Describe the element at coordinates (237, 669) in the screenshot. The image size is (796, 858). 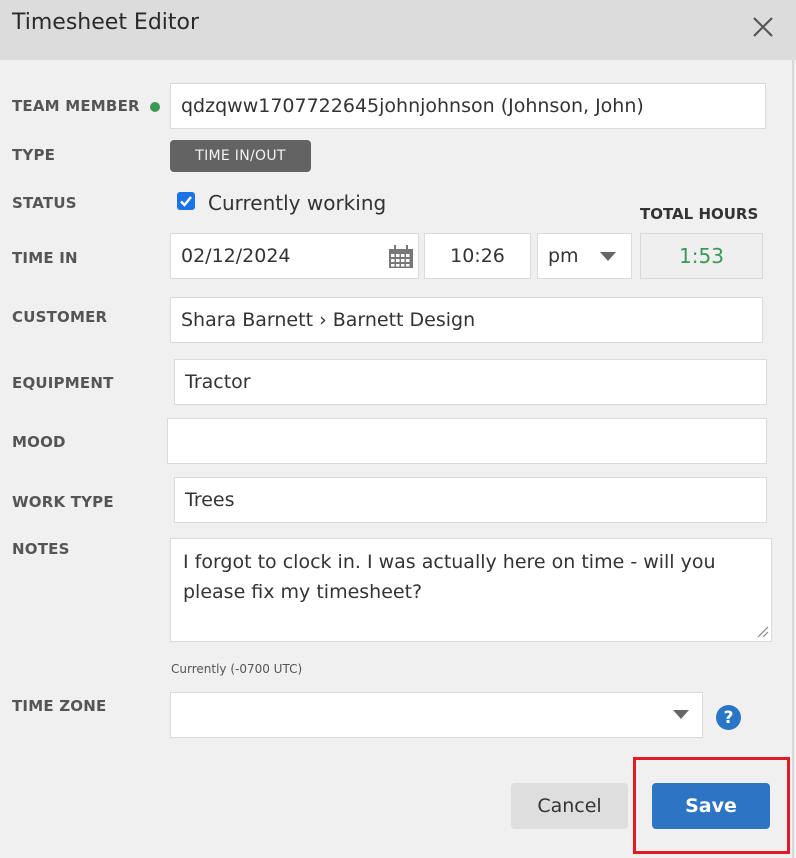
I see `current-timezone-note: Currently (-0700 UTC)` at that location.